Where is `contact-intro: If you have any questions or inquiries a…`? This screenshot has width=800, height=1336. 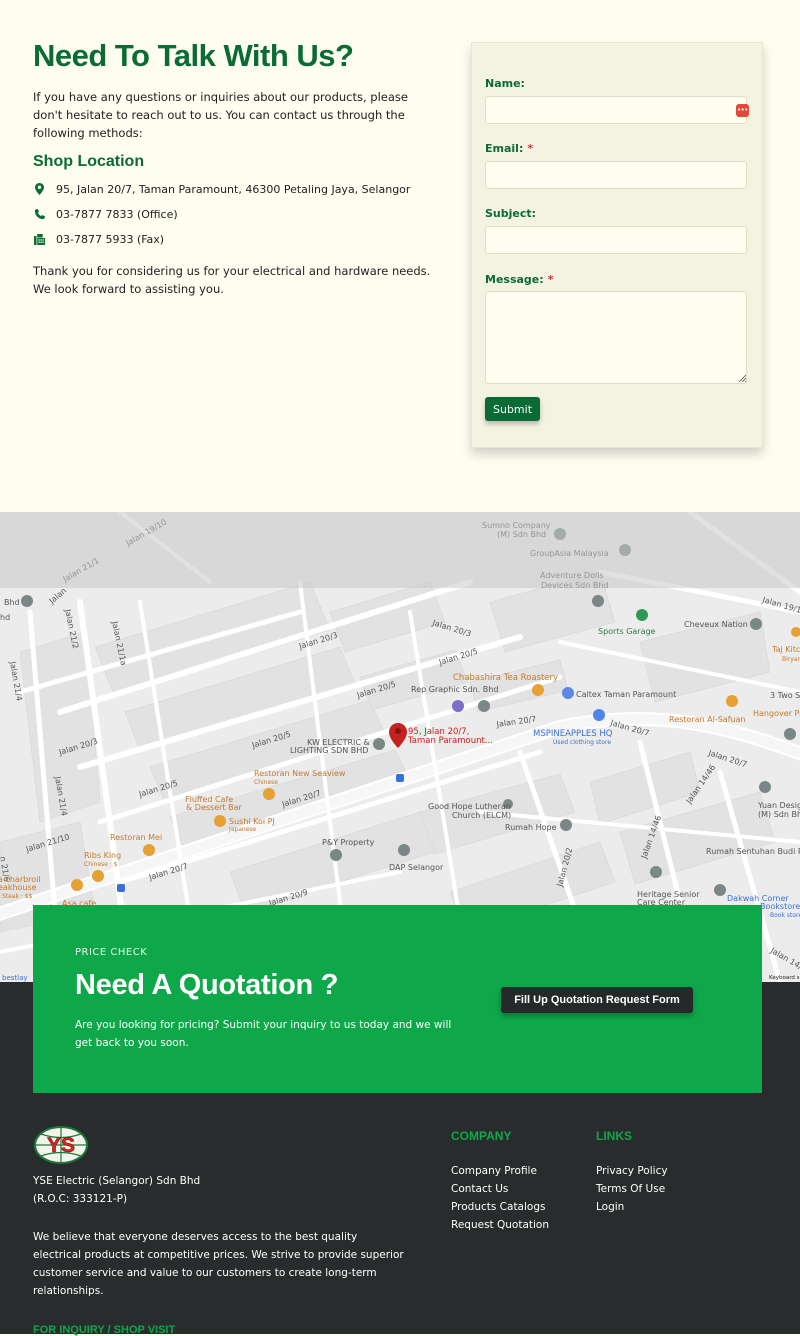 contact-intro: If you have any questions or inquiries a… is located at coordinates (220, 115).